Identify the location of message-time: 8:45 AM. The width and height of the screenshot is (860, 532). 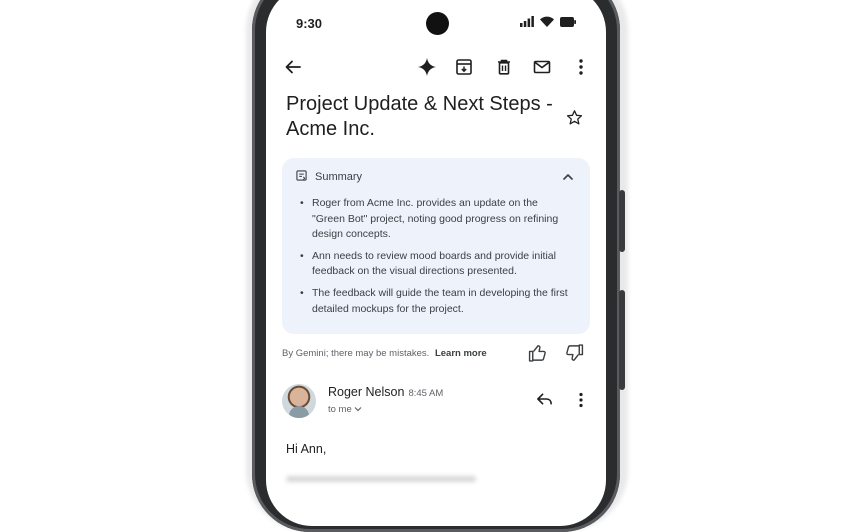
(426, 393).